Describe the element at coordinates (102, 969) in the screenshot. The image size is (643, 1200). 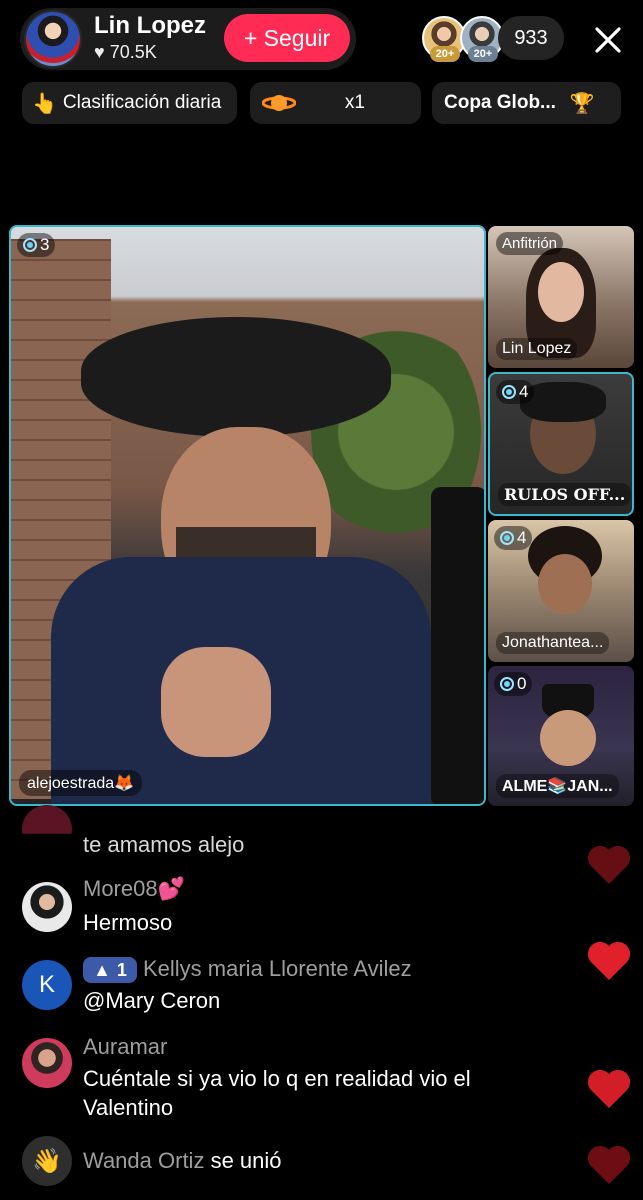
I see `level-arrow-icon: ▲` at that location.